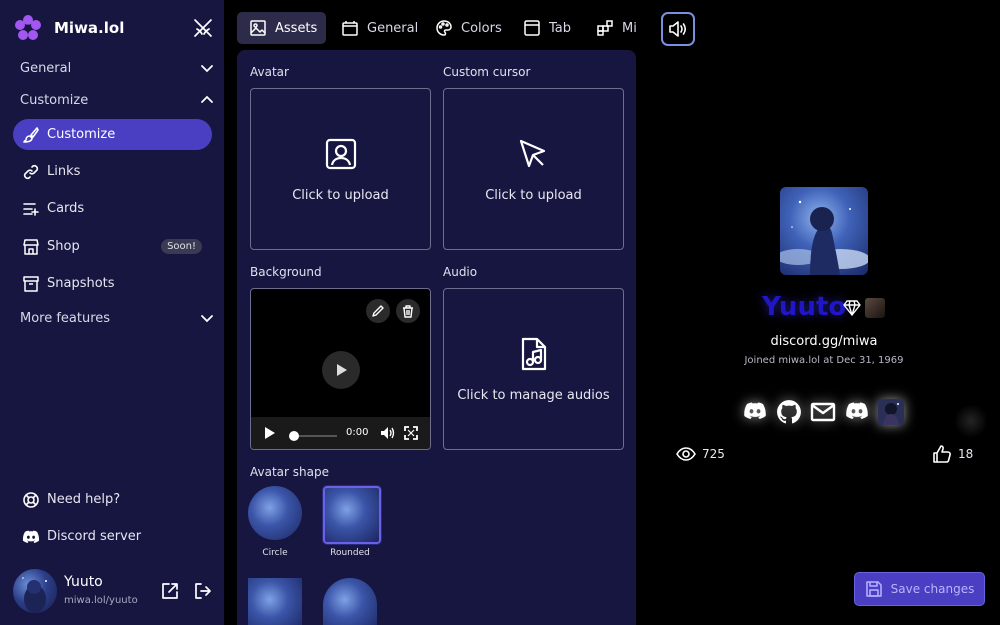 The image size is (1000, 625). I want to click on save-changes-button: Save changes, so click(919, 589).